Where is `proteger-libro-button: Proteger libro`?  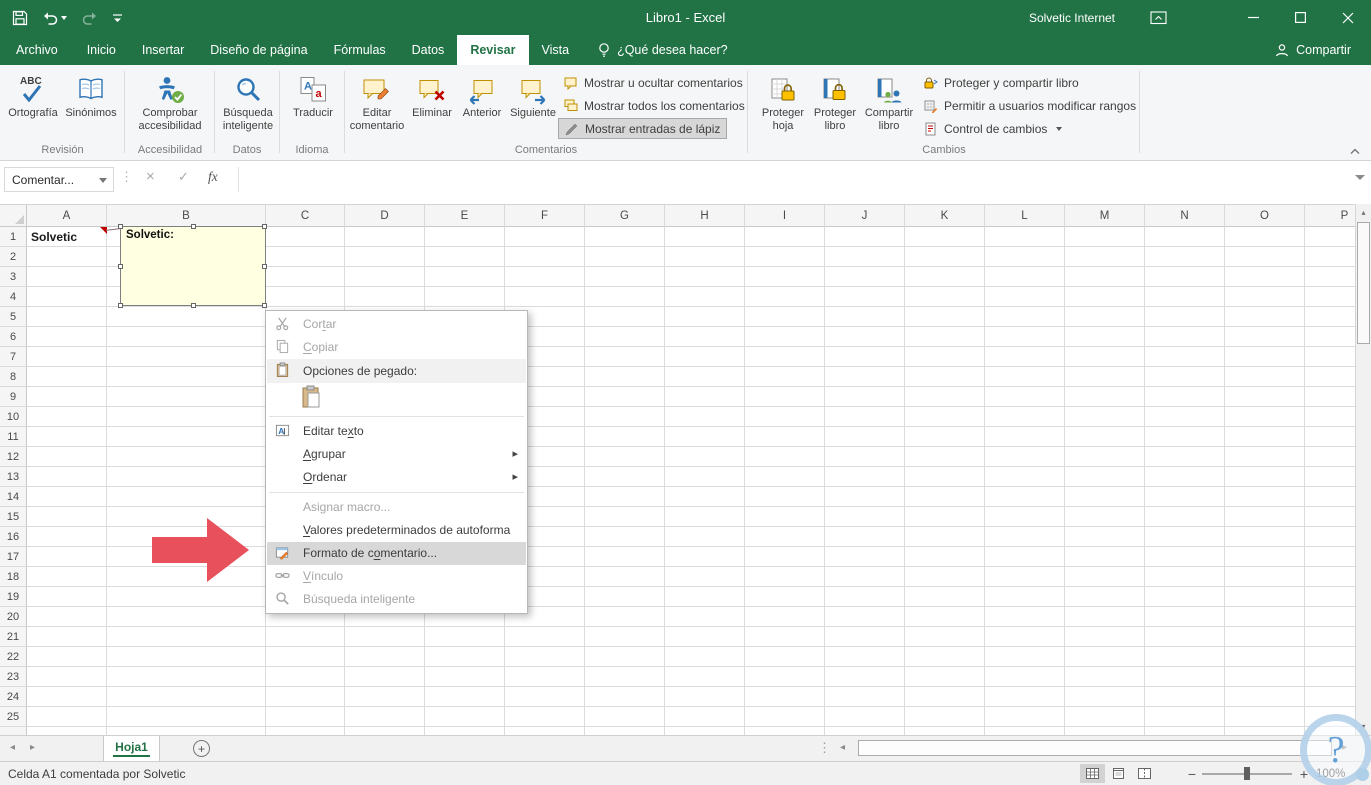
proteger-libro-button: Proteger libro is located at coordinates (835, 105).